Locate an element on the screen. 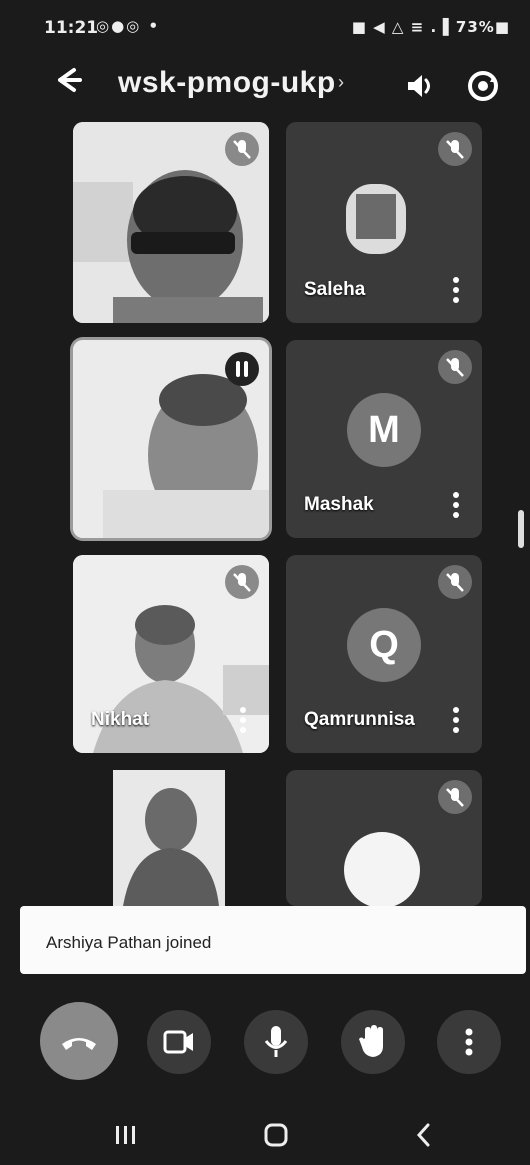 This screenshot has width=530, height=1165. system-navigation-bar is located at coordinates (265, 1134).